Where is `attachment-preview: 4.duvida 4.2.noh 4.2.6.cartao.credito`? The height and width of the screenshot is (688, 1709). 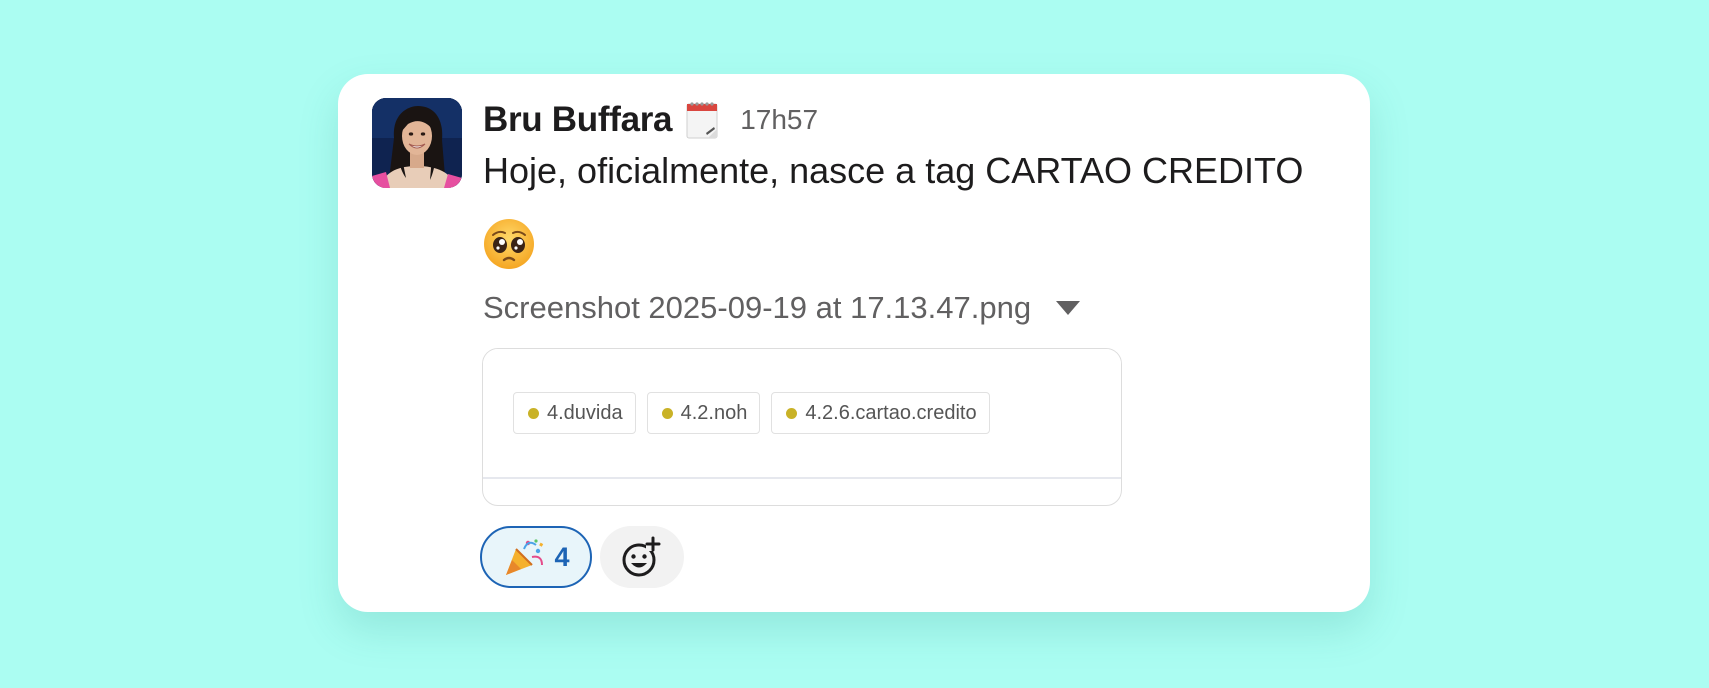 attachment-preview: 4.duvida 4.2.noh 4.2.6.cartao.credito is located at coordinates (802, 427).